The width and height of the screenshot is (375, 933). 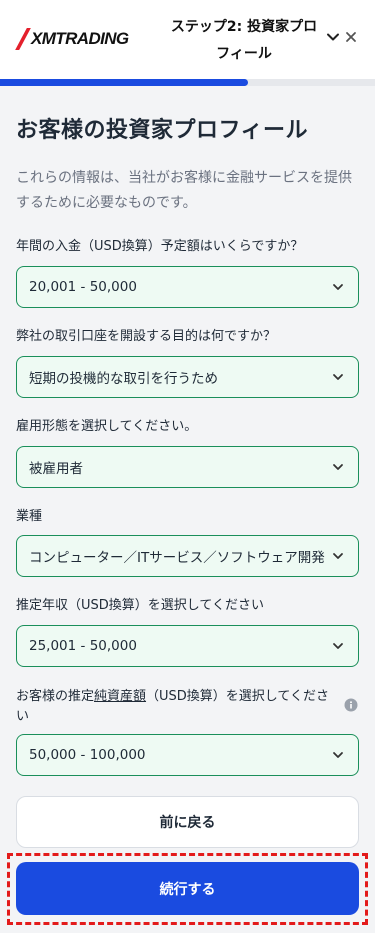 I want to click on annual-income-select: 25,001 - 50,000, so click(x=187, y=646).